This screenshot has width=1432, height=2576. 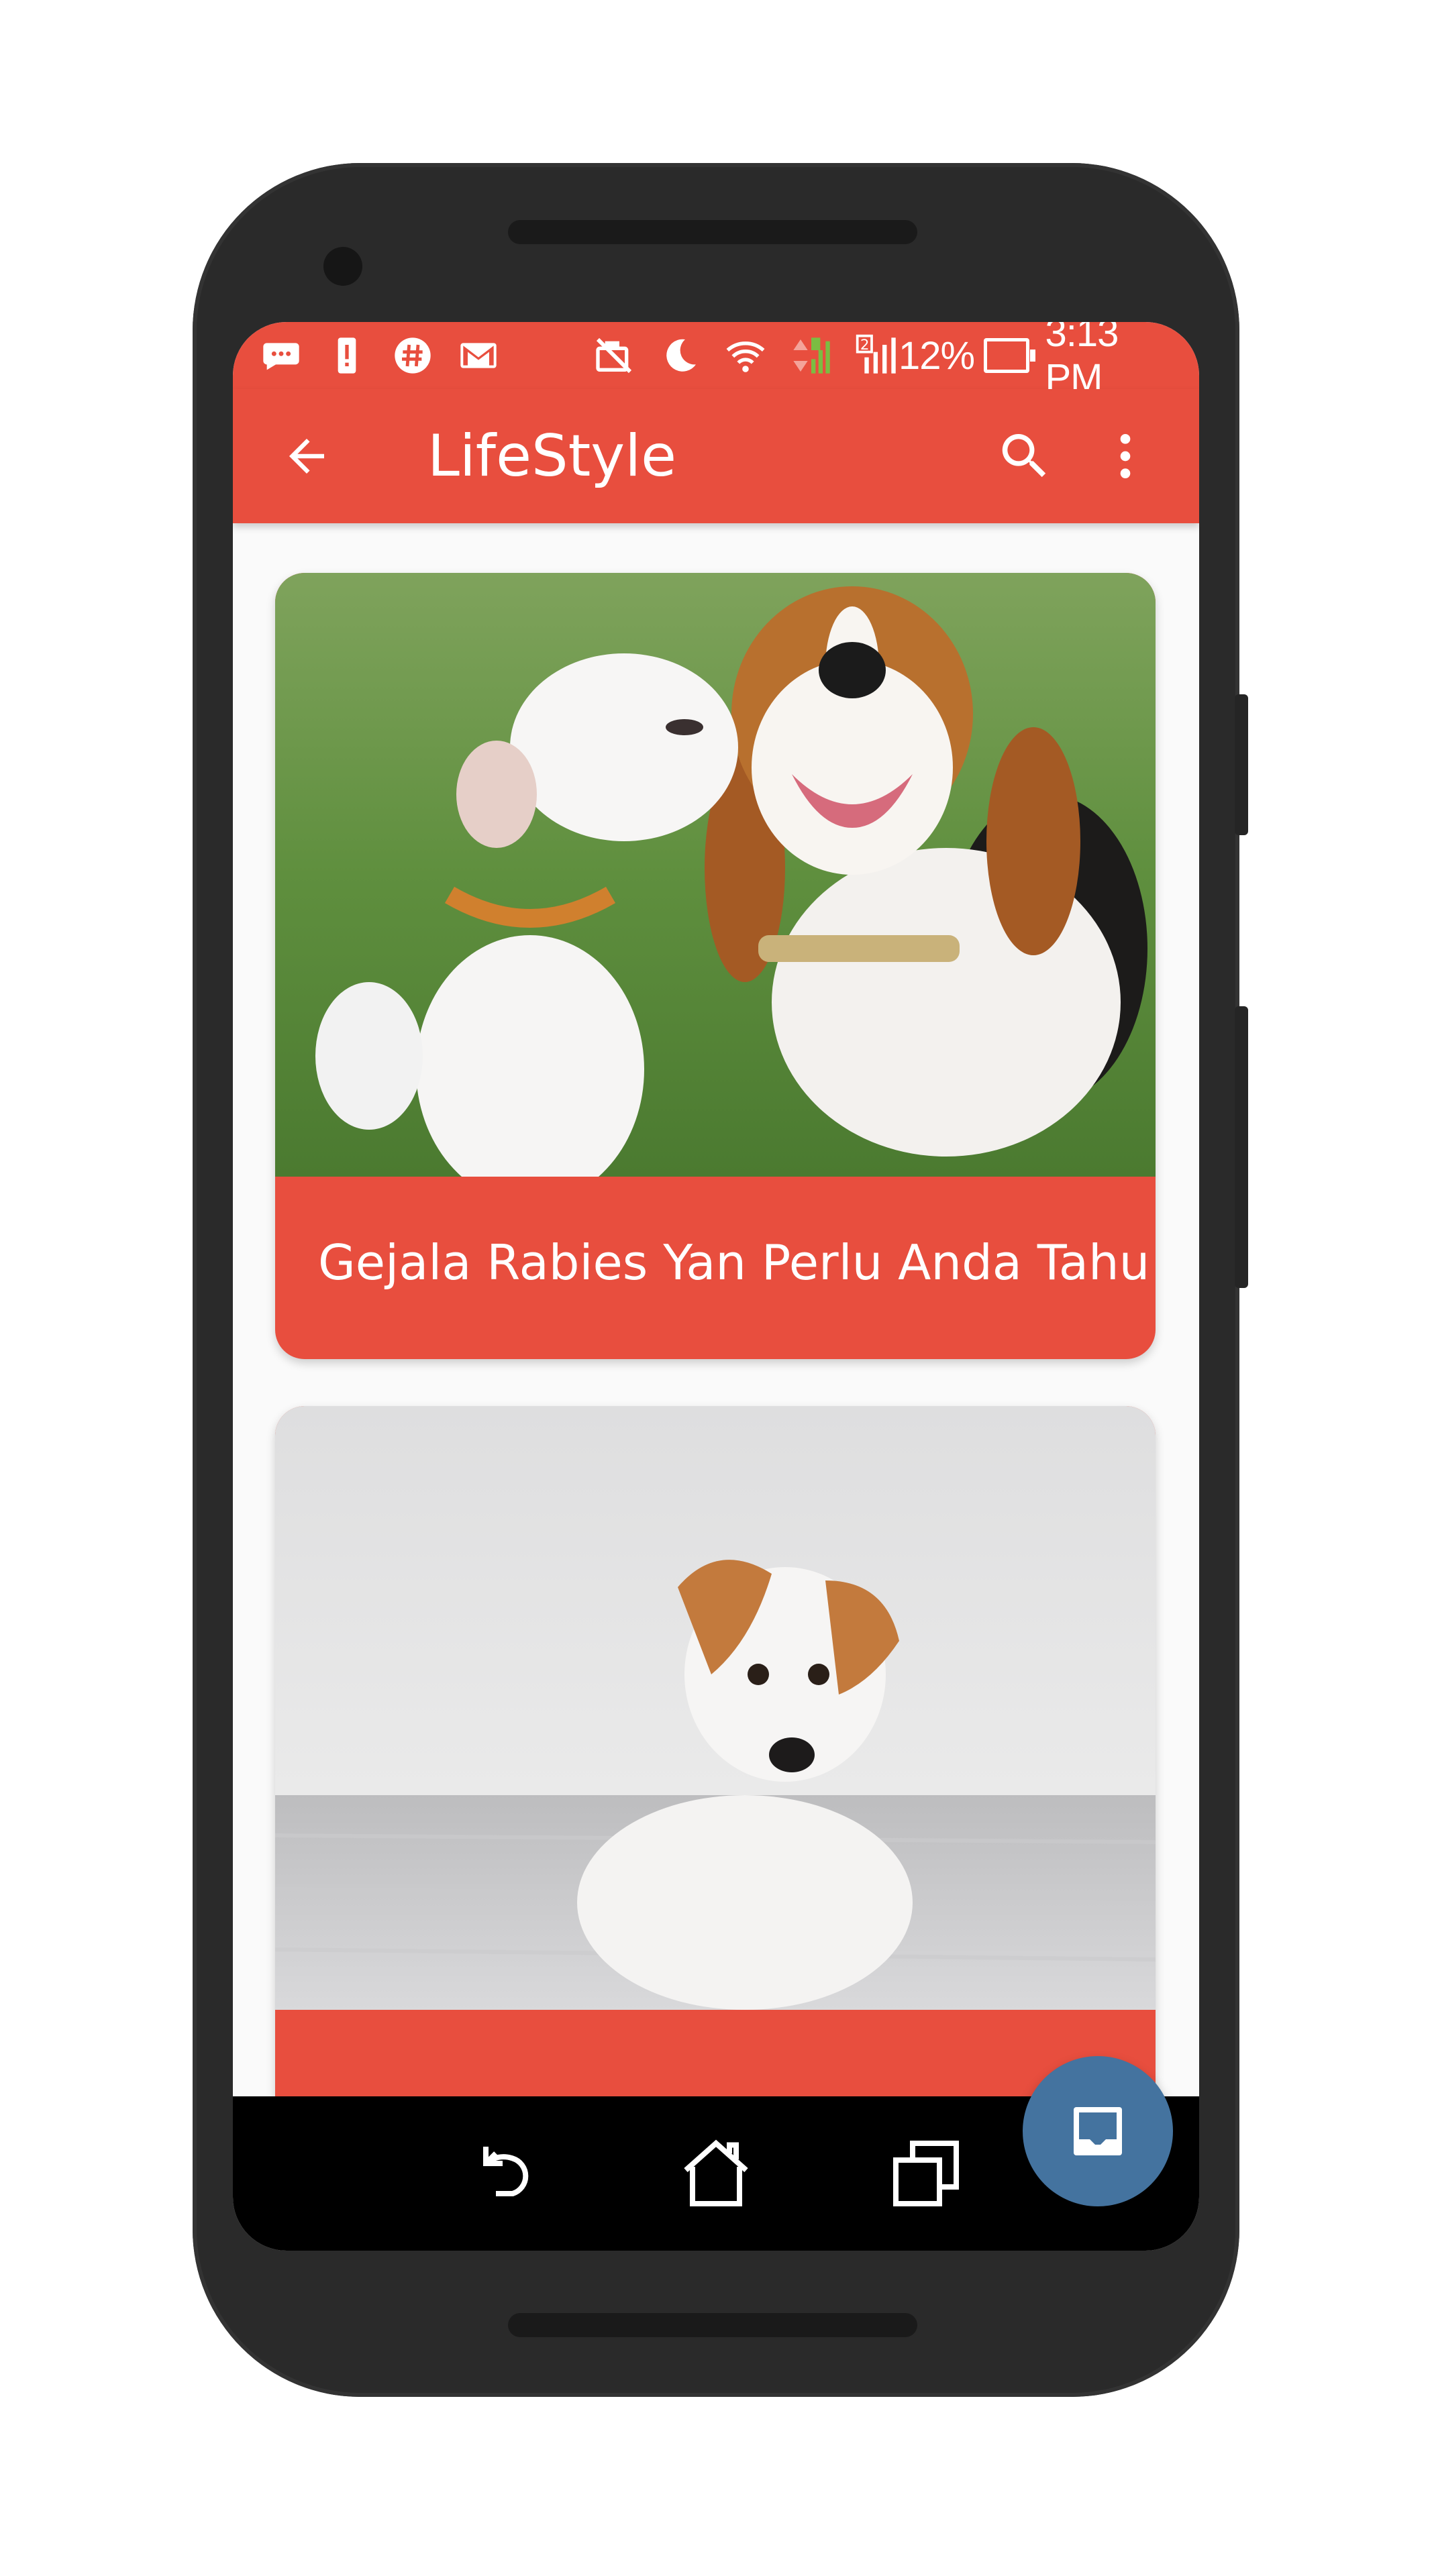 I want to click on more-vert-icon, so click(x=1125, y=456).